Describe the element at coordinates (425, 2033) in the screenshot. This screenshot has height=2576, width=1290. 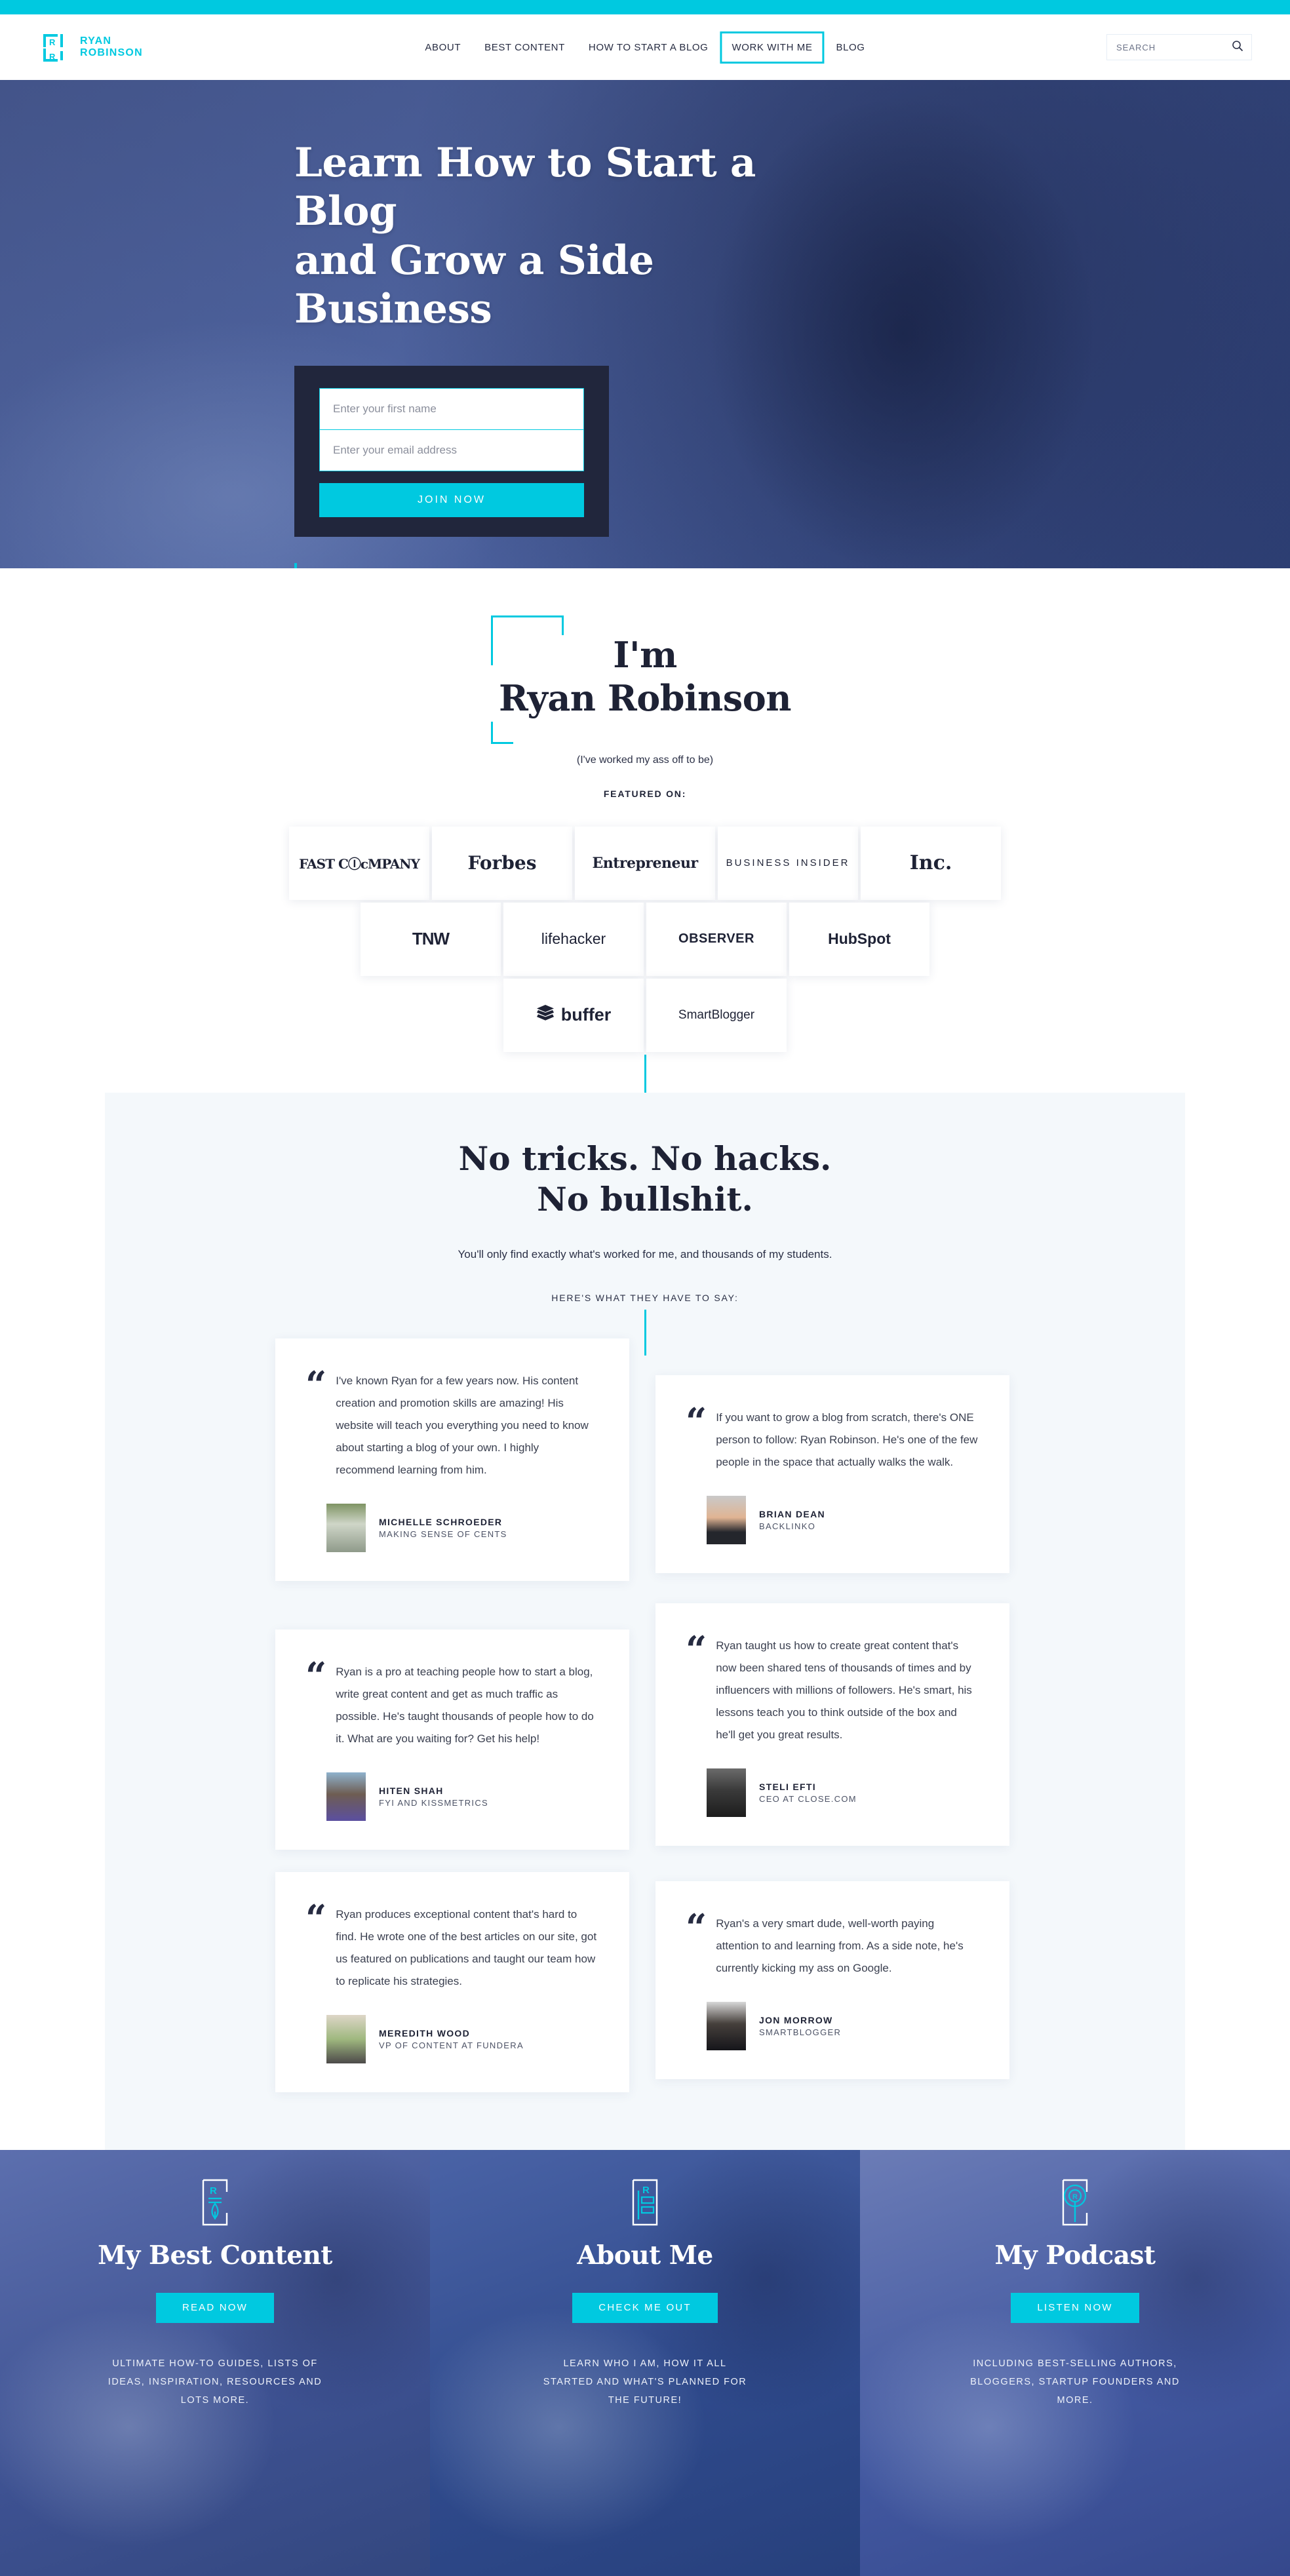
I see `author-name: MEREDITH WOOD` at that location.